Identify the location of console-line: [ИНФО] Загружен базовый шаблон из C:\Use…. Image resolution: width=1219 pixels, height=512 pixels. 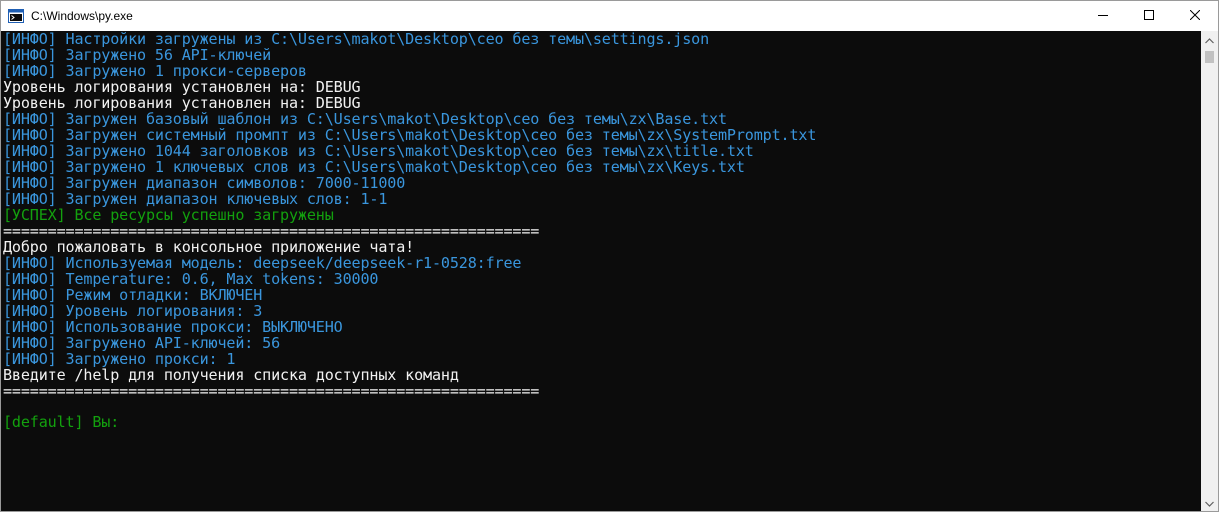
(365, 119).